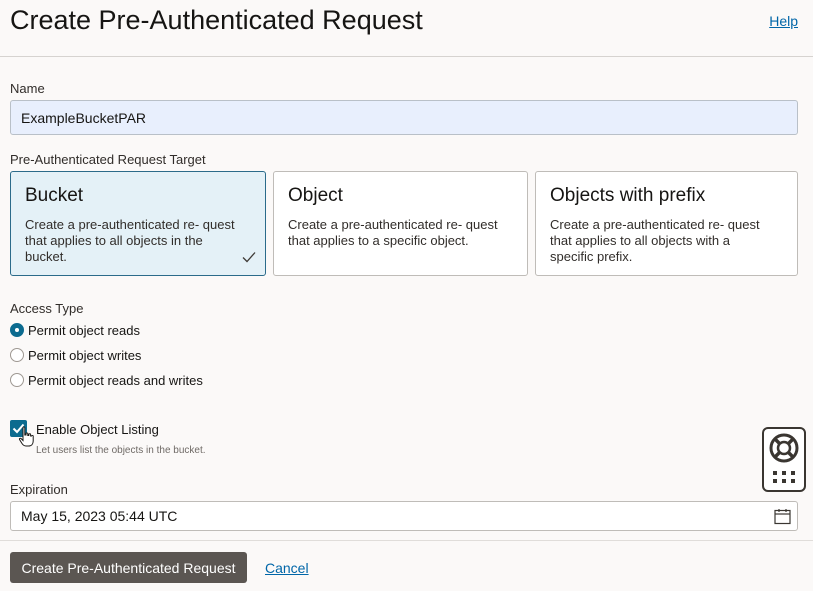 The image size is (813, 591). I want to click on radio-permit-reads-writes: Permit object reads and writes, so click(106, 380).